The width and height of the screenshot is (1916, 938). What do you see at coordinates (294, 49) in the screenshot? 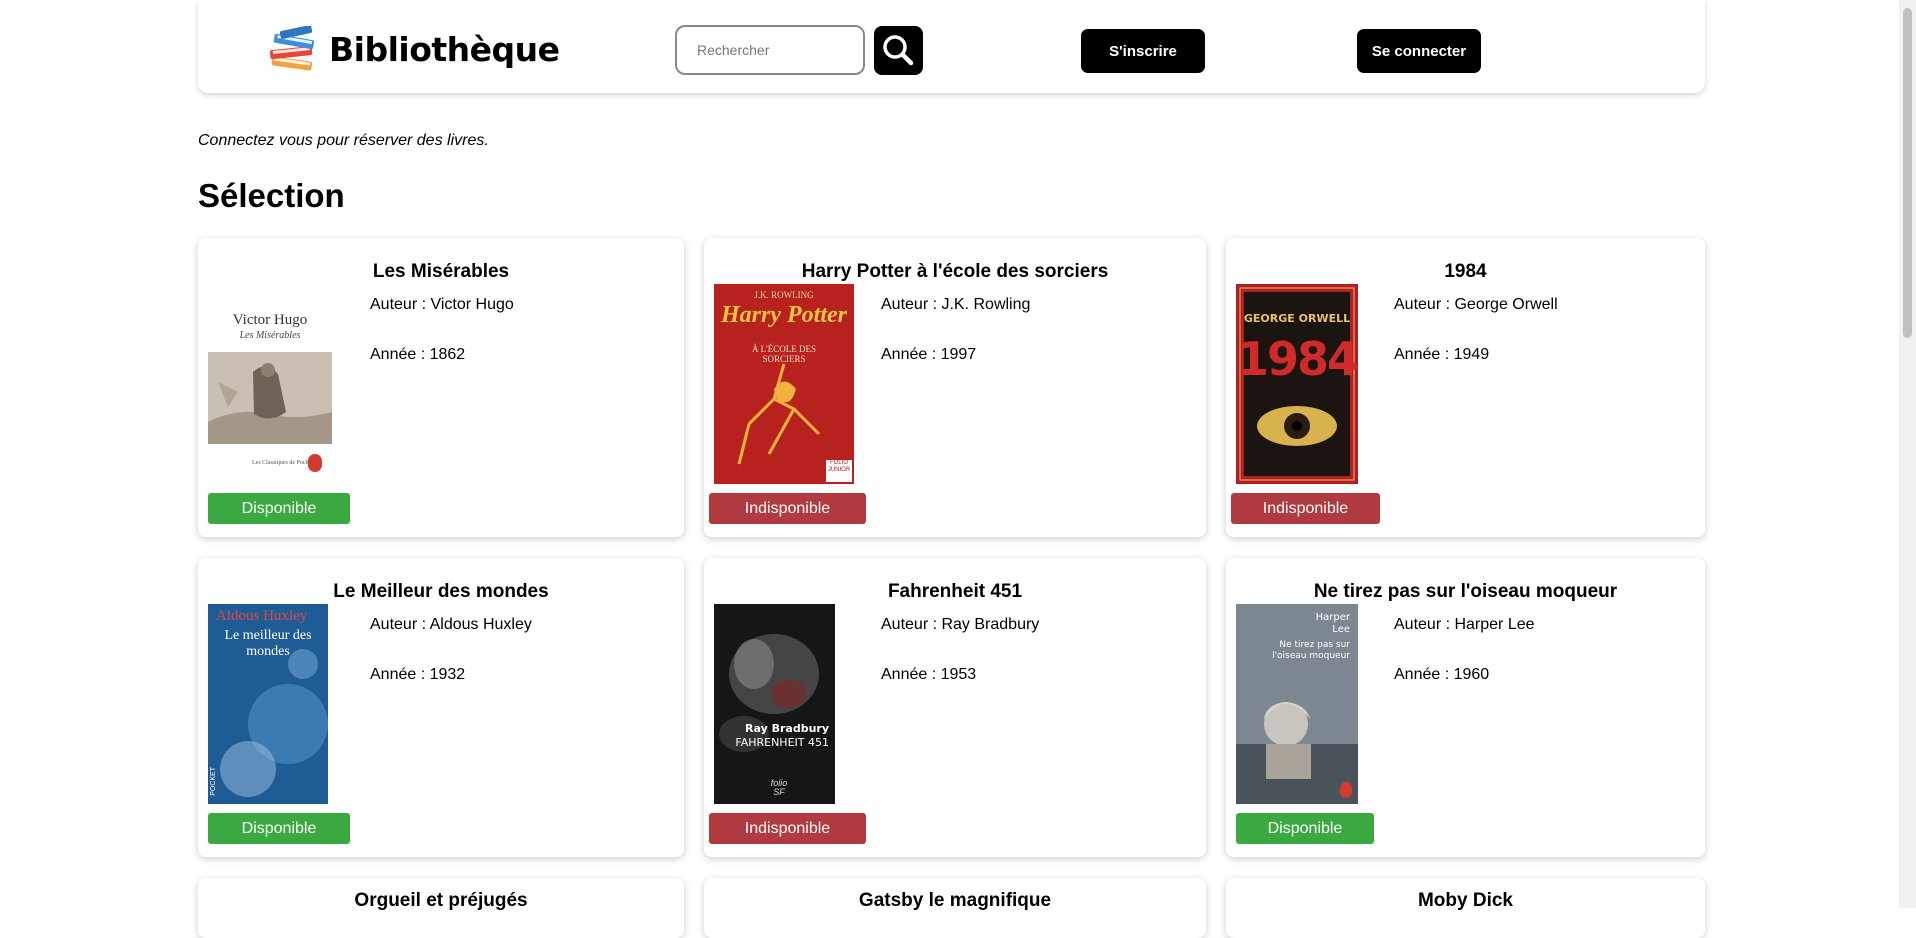
I see `books-stack-icon` at bounding box center [294, 49].